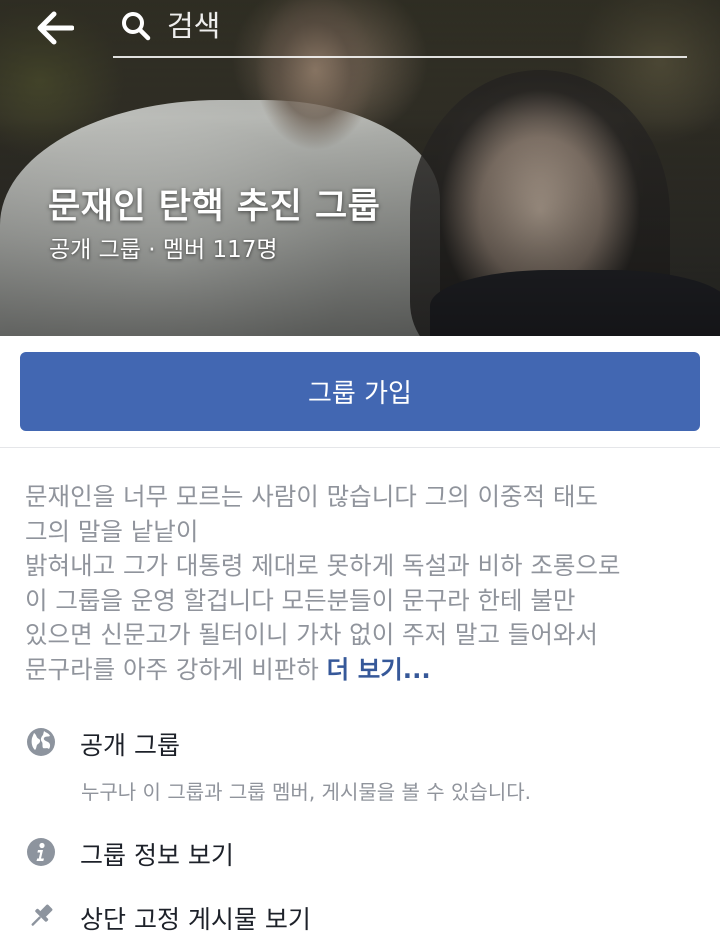  I want to click on info-icon, so click(41, 852).